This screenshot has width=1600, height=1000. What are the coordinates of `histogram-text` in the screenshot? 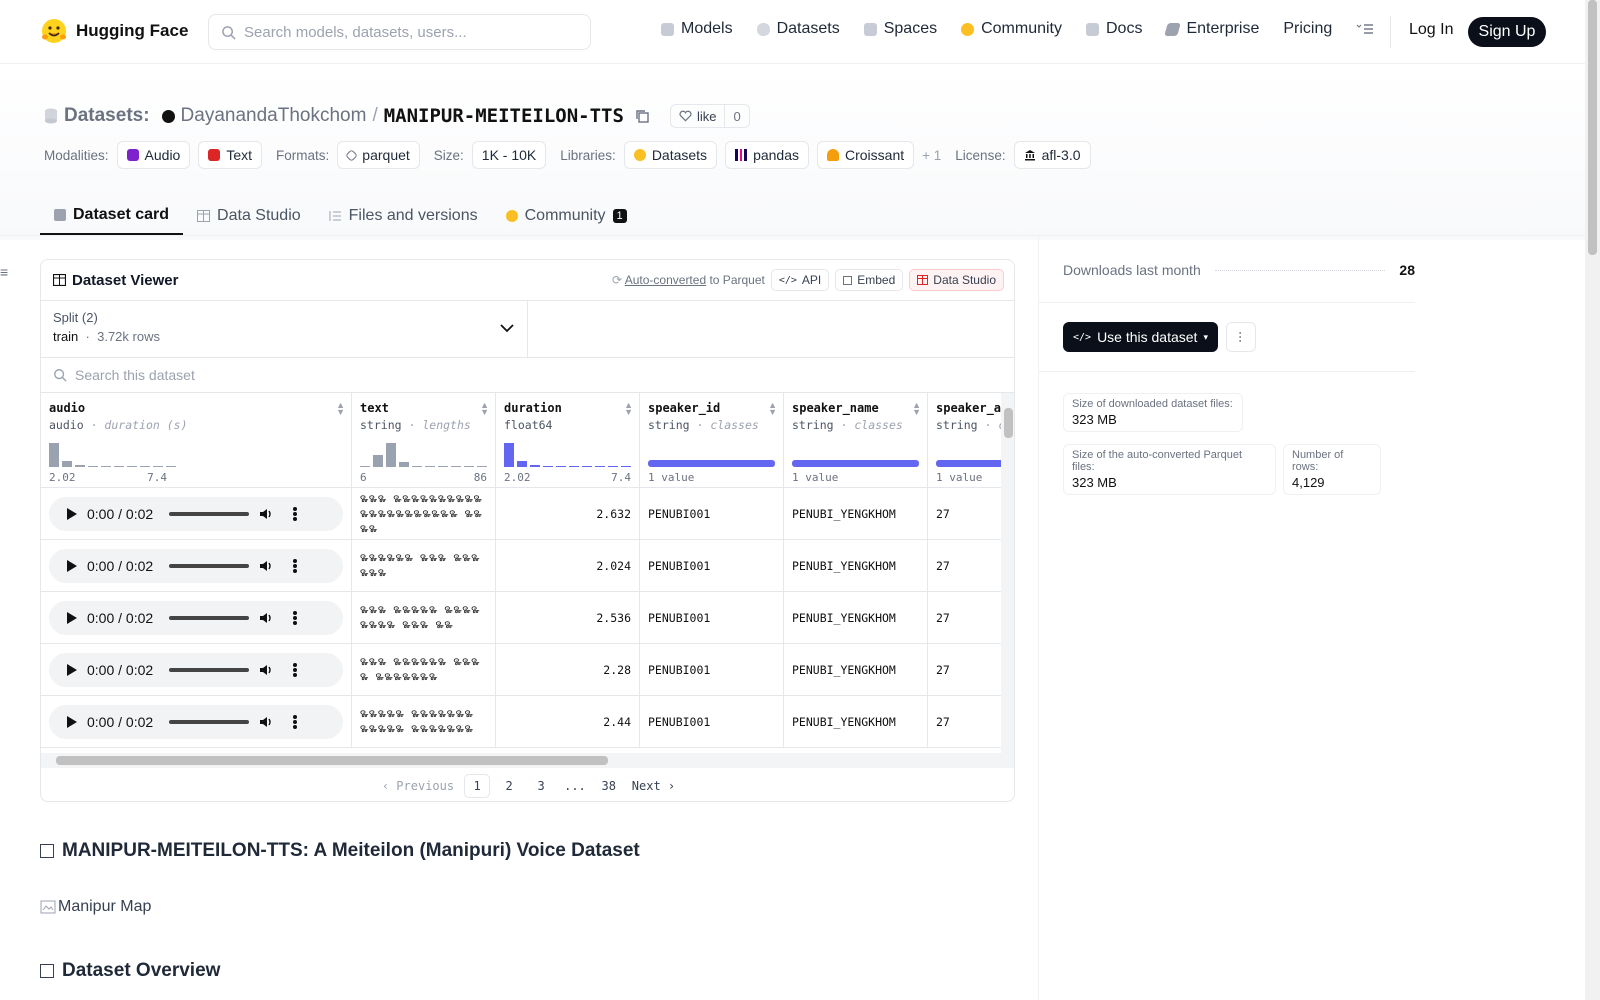 It's located at (423, 453).